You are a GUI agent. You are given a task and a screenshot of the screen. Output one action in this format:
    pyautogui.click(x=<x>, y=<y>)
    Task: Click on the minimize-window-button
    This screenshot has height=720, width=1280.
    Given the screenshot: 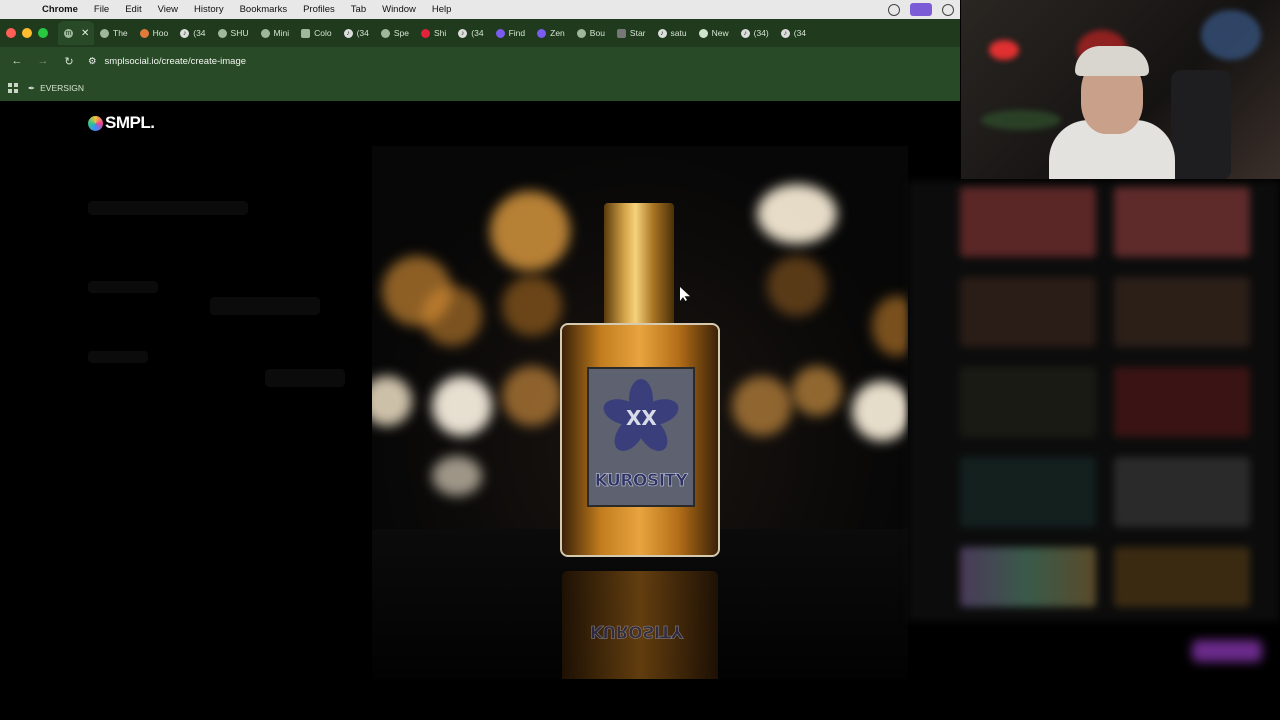 What is the action you would take?
    pyautogui.click(x=27, y=33)
    